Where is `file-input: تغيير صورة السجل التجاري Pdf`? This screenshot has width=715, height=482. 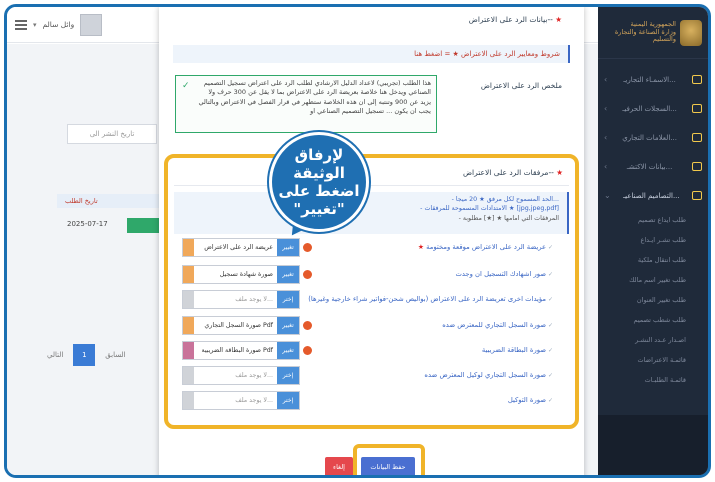
file-input: تغيير صورة السجل التجاري Pdf is located at coordinates (241, 325).